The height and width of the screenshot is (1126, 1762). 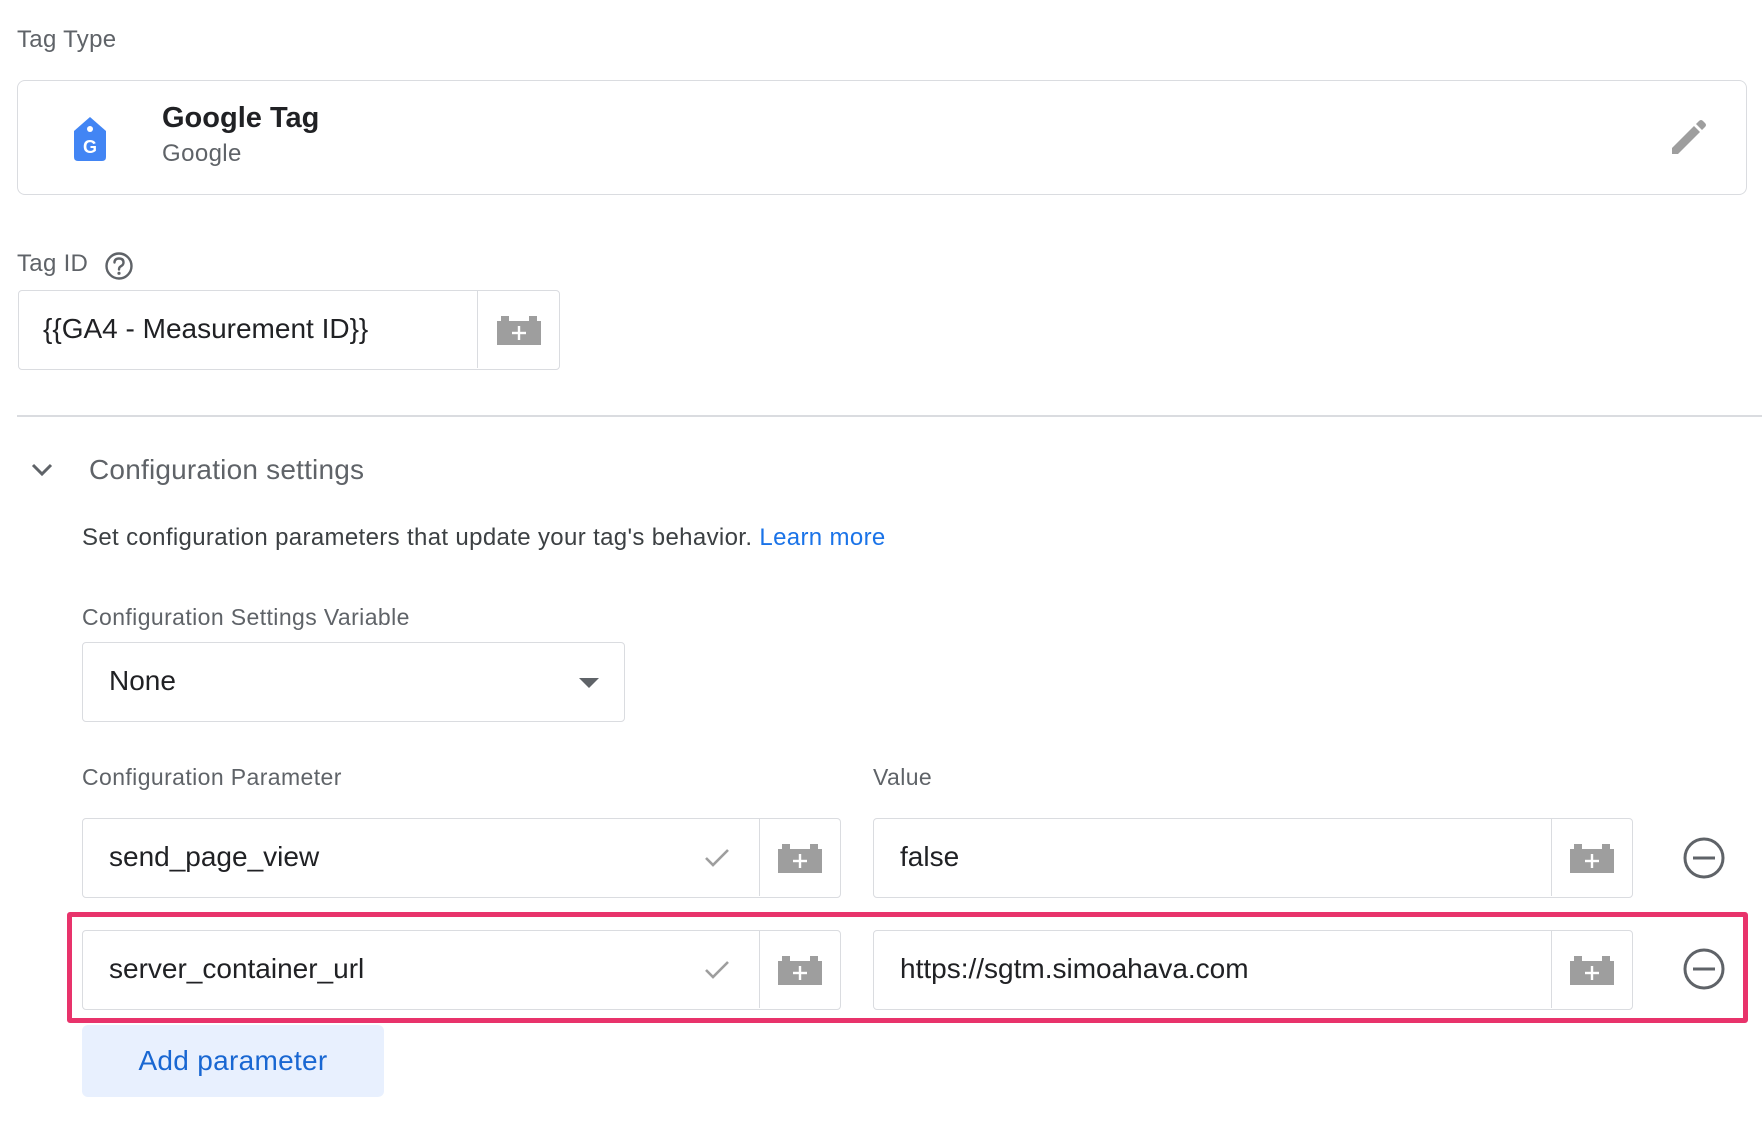 I want to click on tag-id-field: {{GA4 - Measurement ID}}, so click(x=289, y=330).